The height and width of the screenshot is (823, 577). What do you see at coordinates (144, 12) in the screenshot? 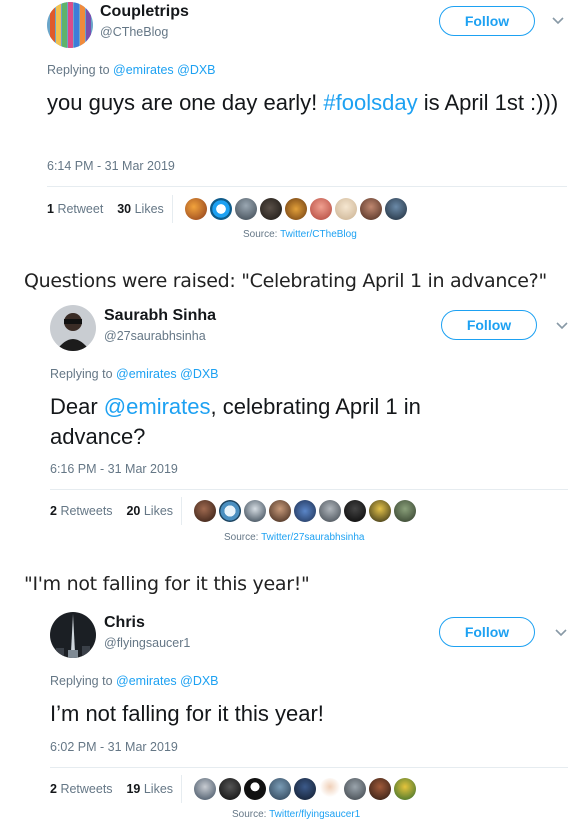
I see `display-name: Coupletrips` at bounding box center [144, 12].